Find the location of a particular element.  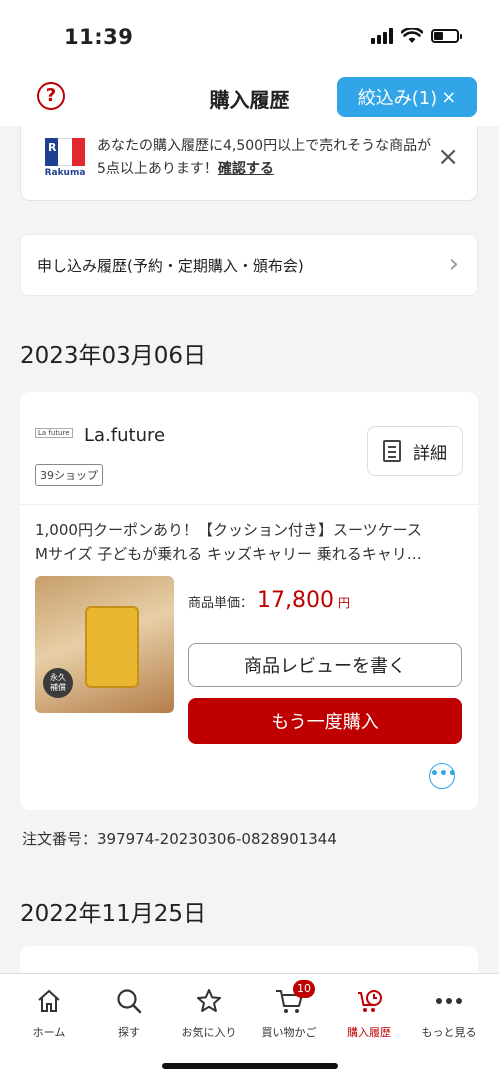

status-icons is located at coordinates (416, 36).